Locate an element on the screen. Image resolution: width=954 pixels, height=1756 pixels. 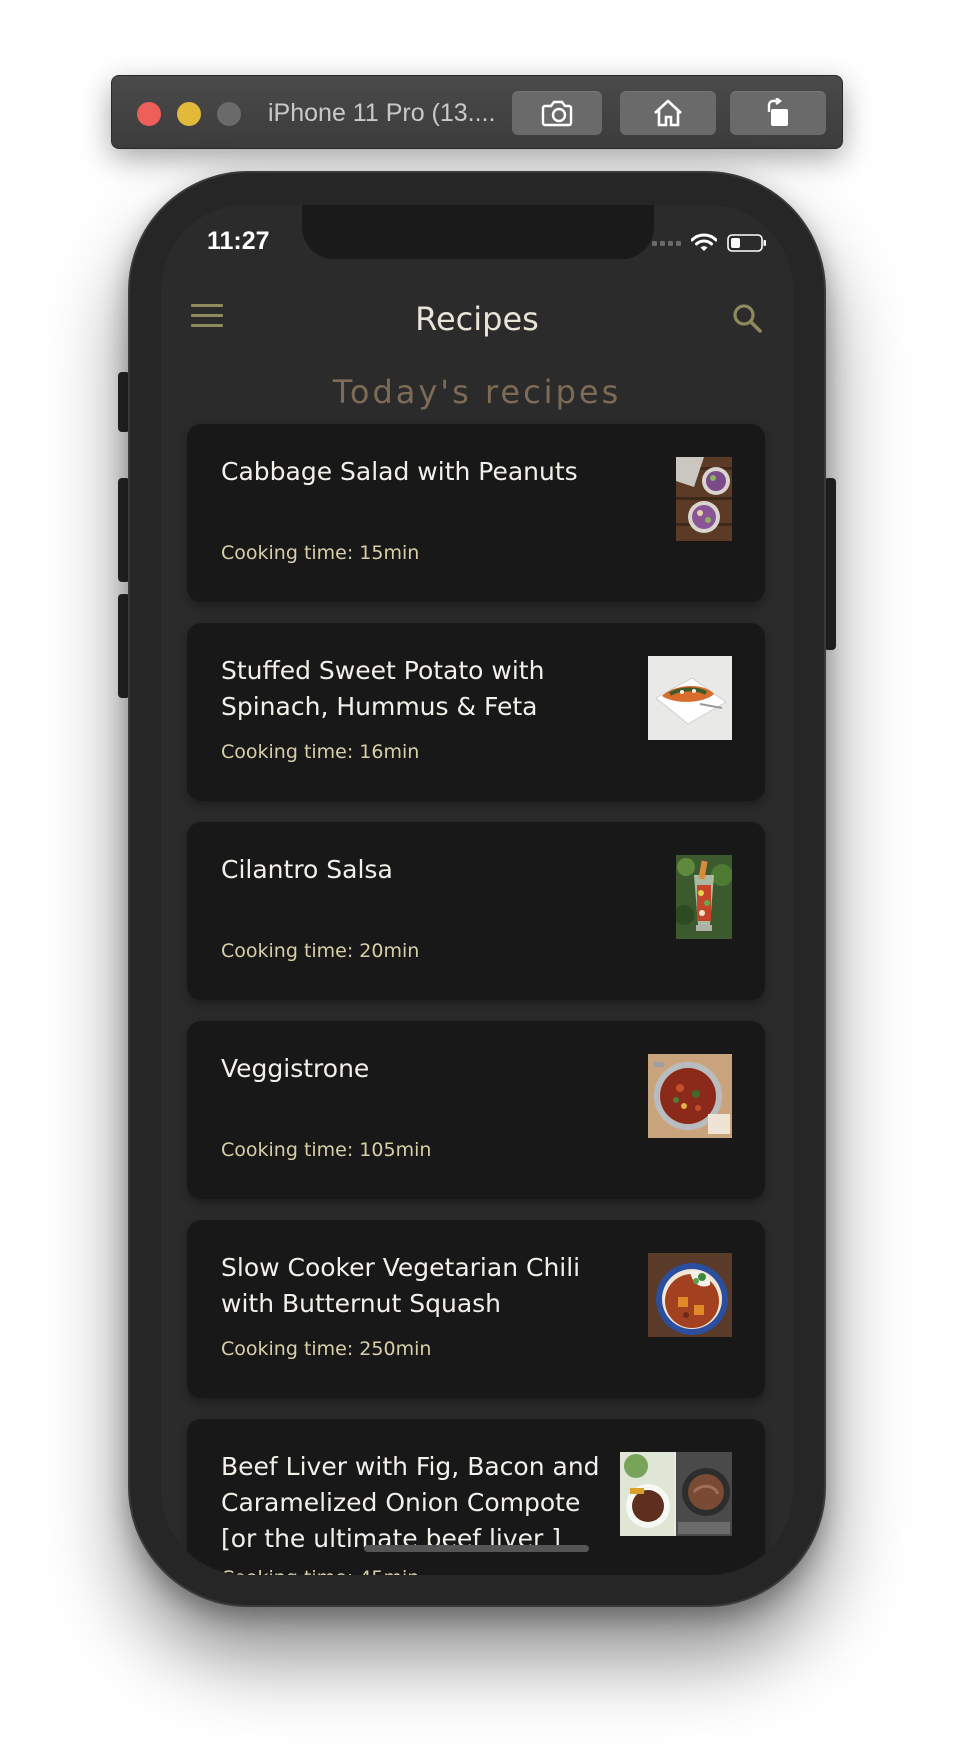
screenshot-button is located at coordinates (557, 113).